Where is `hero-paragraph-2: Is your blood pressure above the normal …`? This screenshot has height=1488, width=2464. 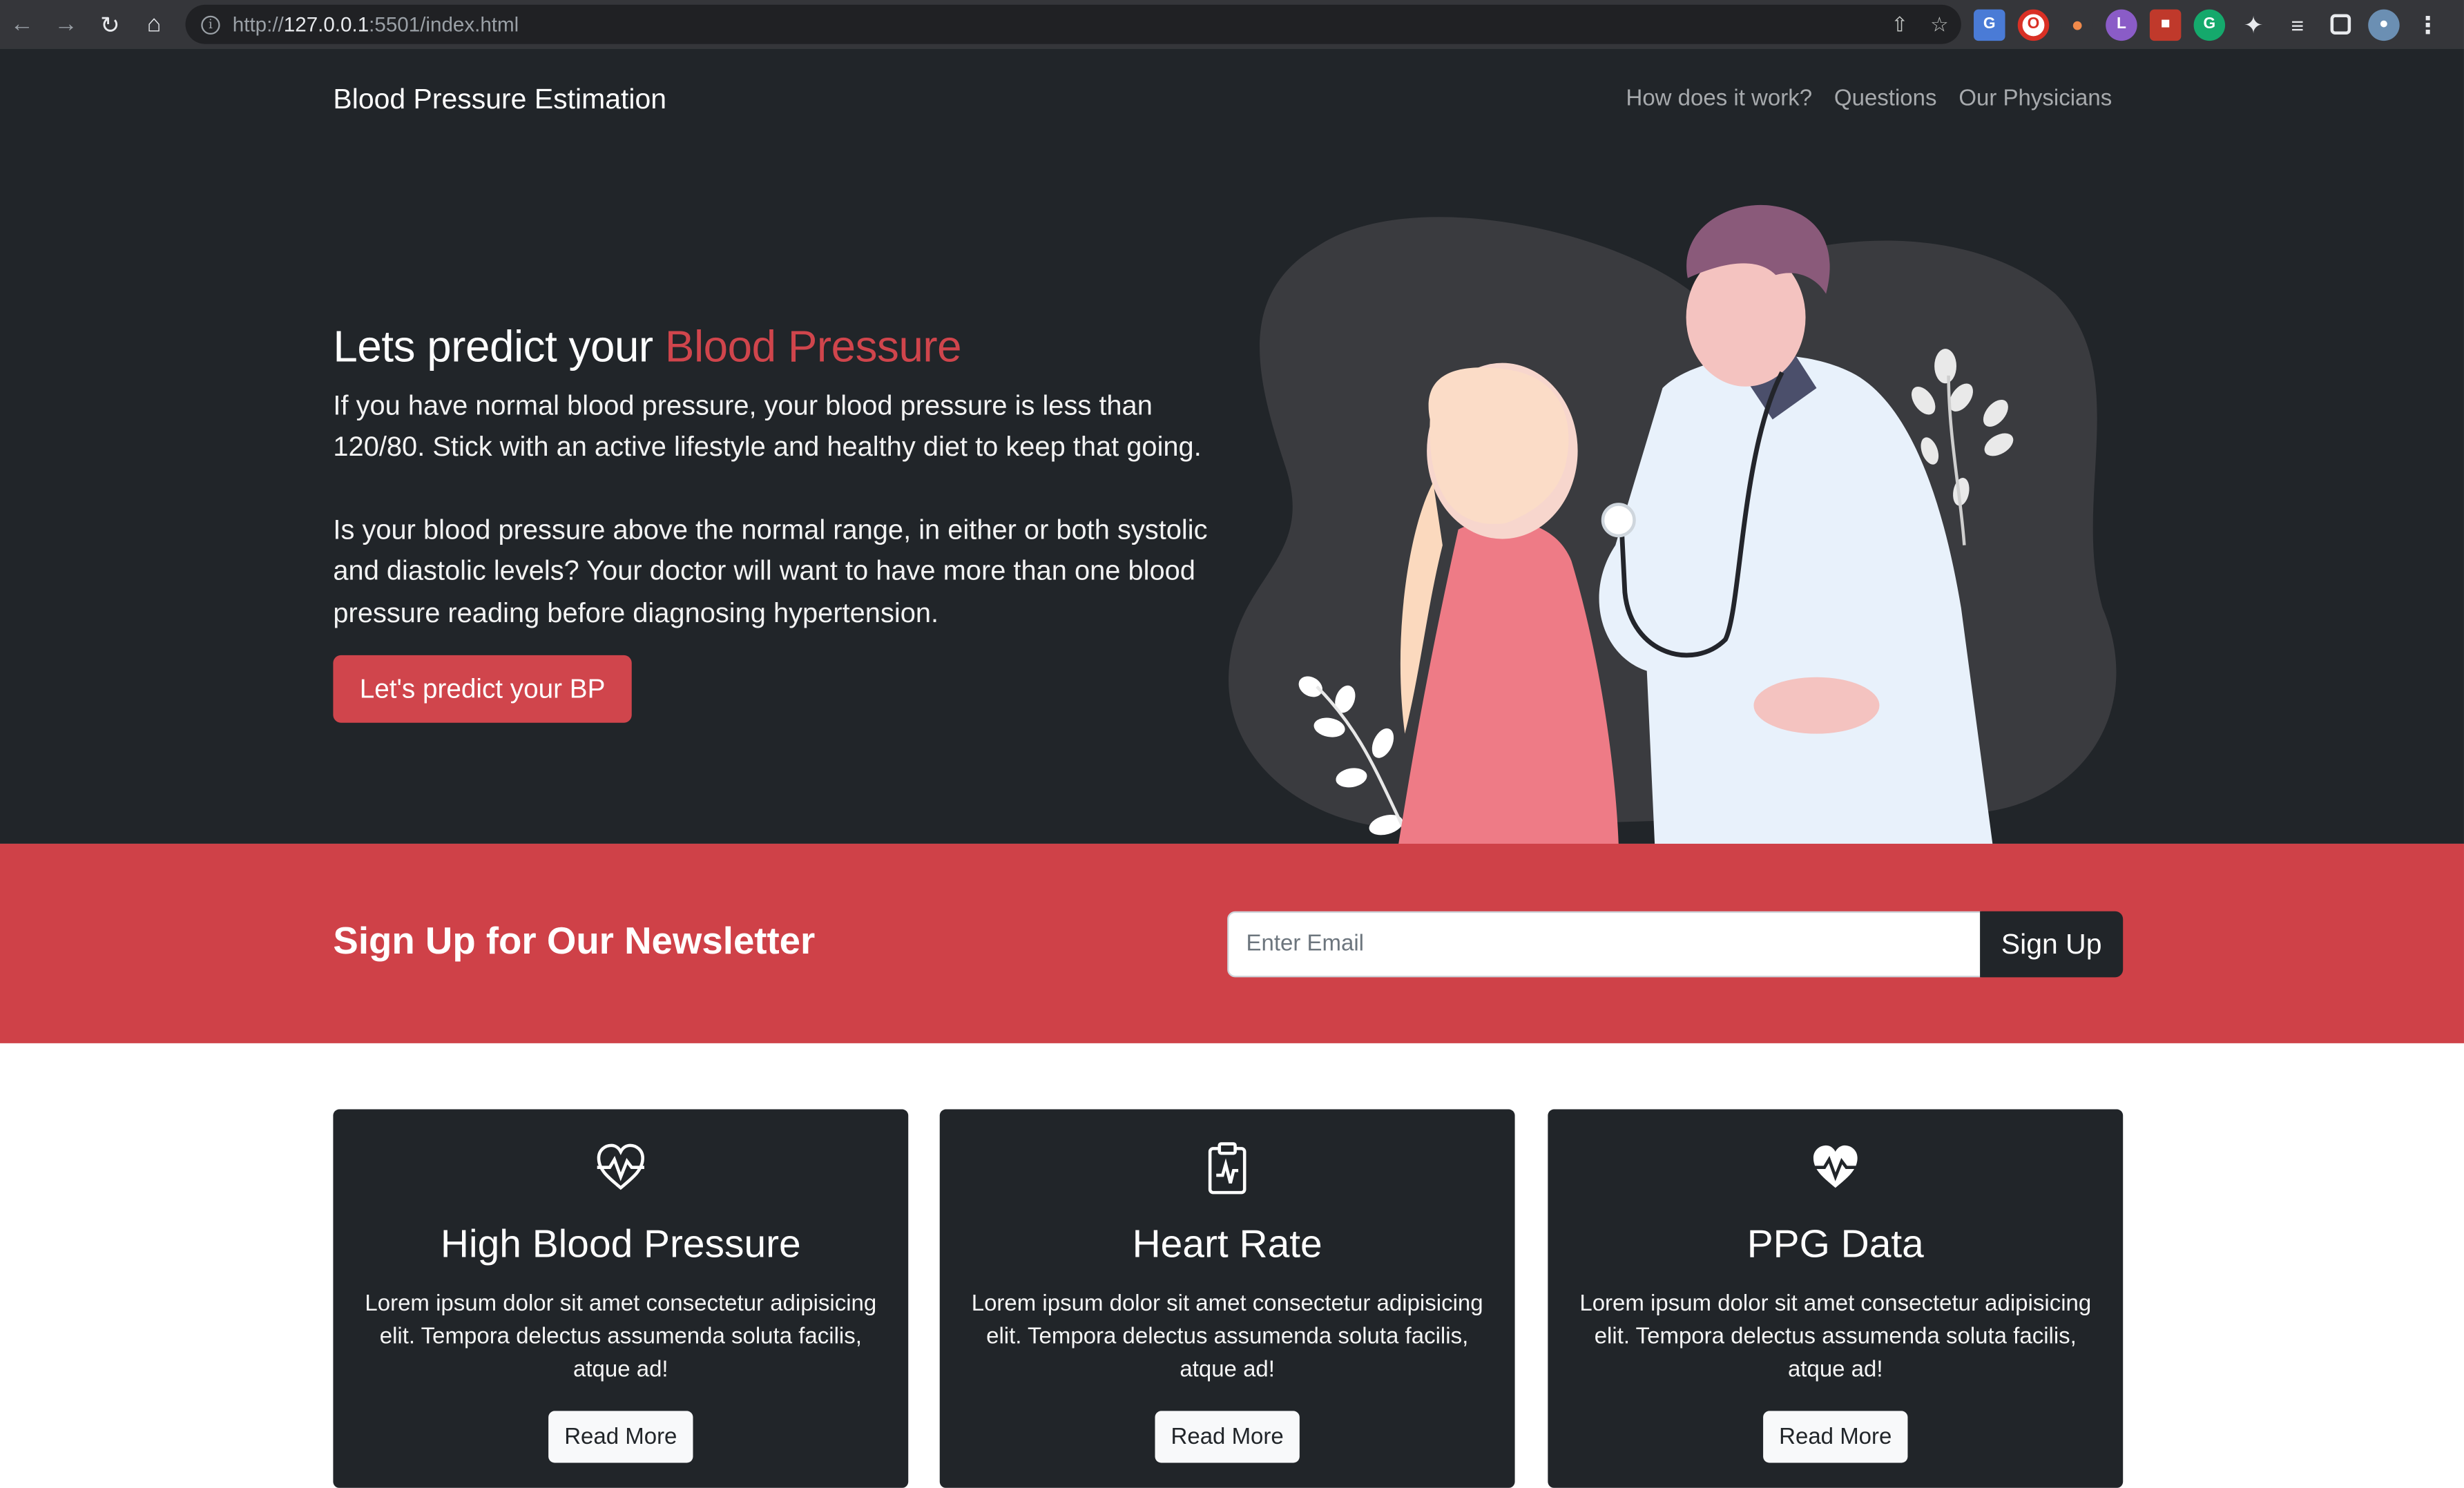 hero-paragraph-2: Is your blood pressure above the normal … is located at coordinates (770, 571).